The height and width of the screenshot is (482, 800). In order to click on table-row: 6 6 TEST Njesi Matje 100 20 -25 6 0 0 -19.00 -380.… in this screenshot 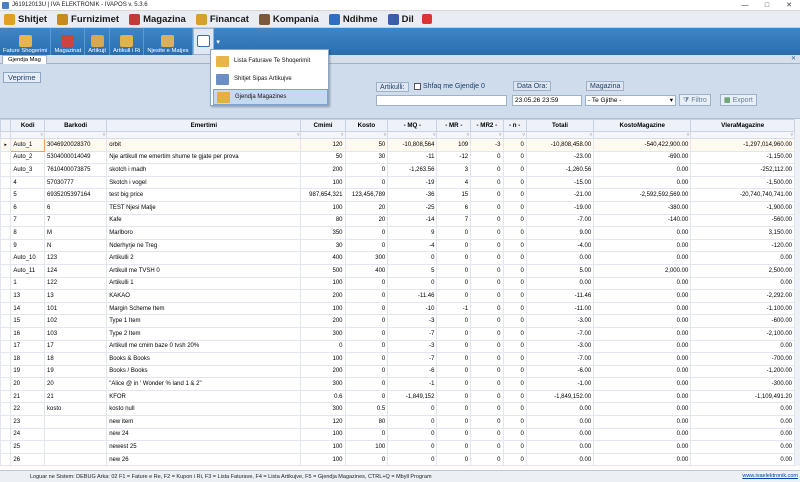, I will do `click(397, 207)`.